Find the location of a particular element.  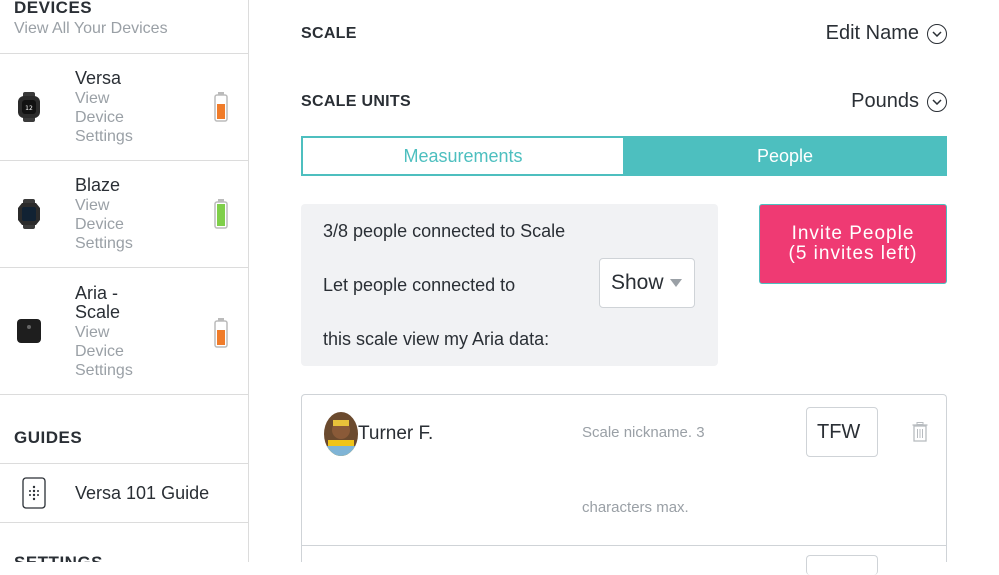

tab-measurements: Measurements is located at coordinates (462, 156).